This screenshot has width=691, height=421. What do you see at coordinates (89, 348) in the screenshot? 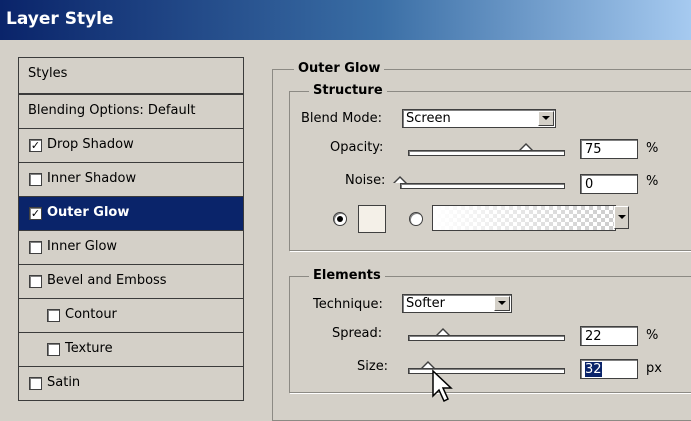
I see `style-item-label: Texture` at bounding box center [89, 348].